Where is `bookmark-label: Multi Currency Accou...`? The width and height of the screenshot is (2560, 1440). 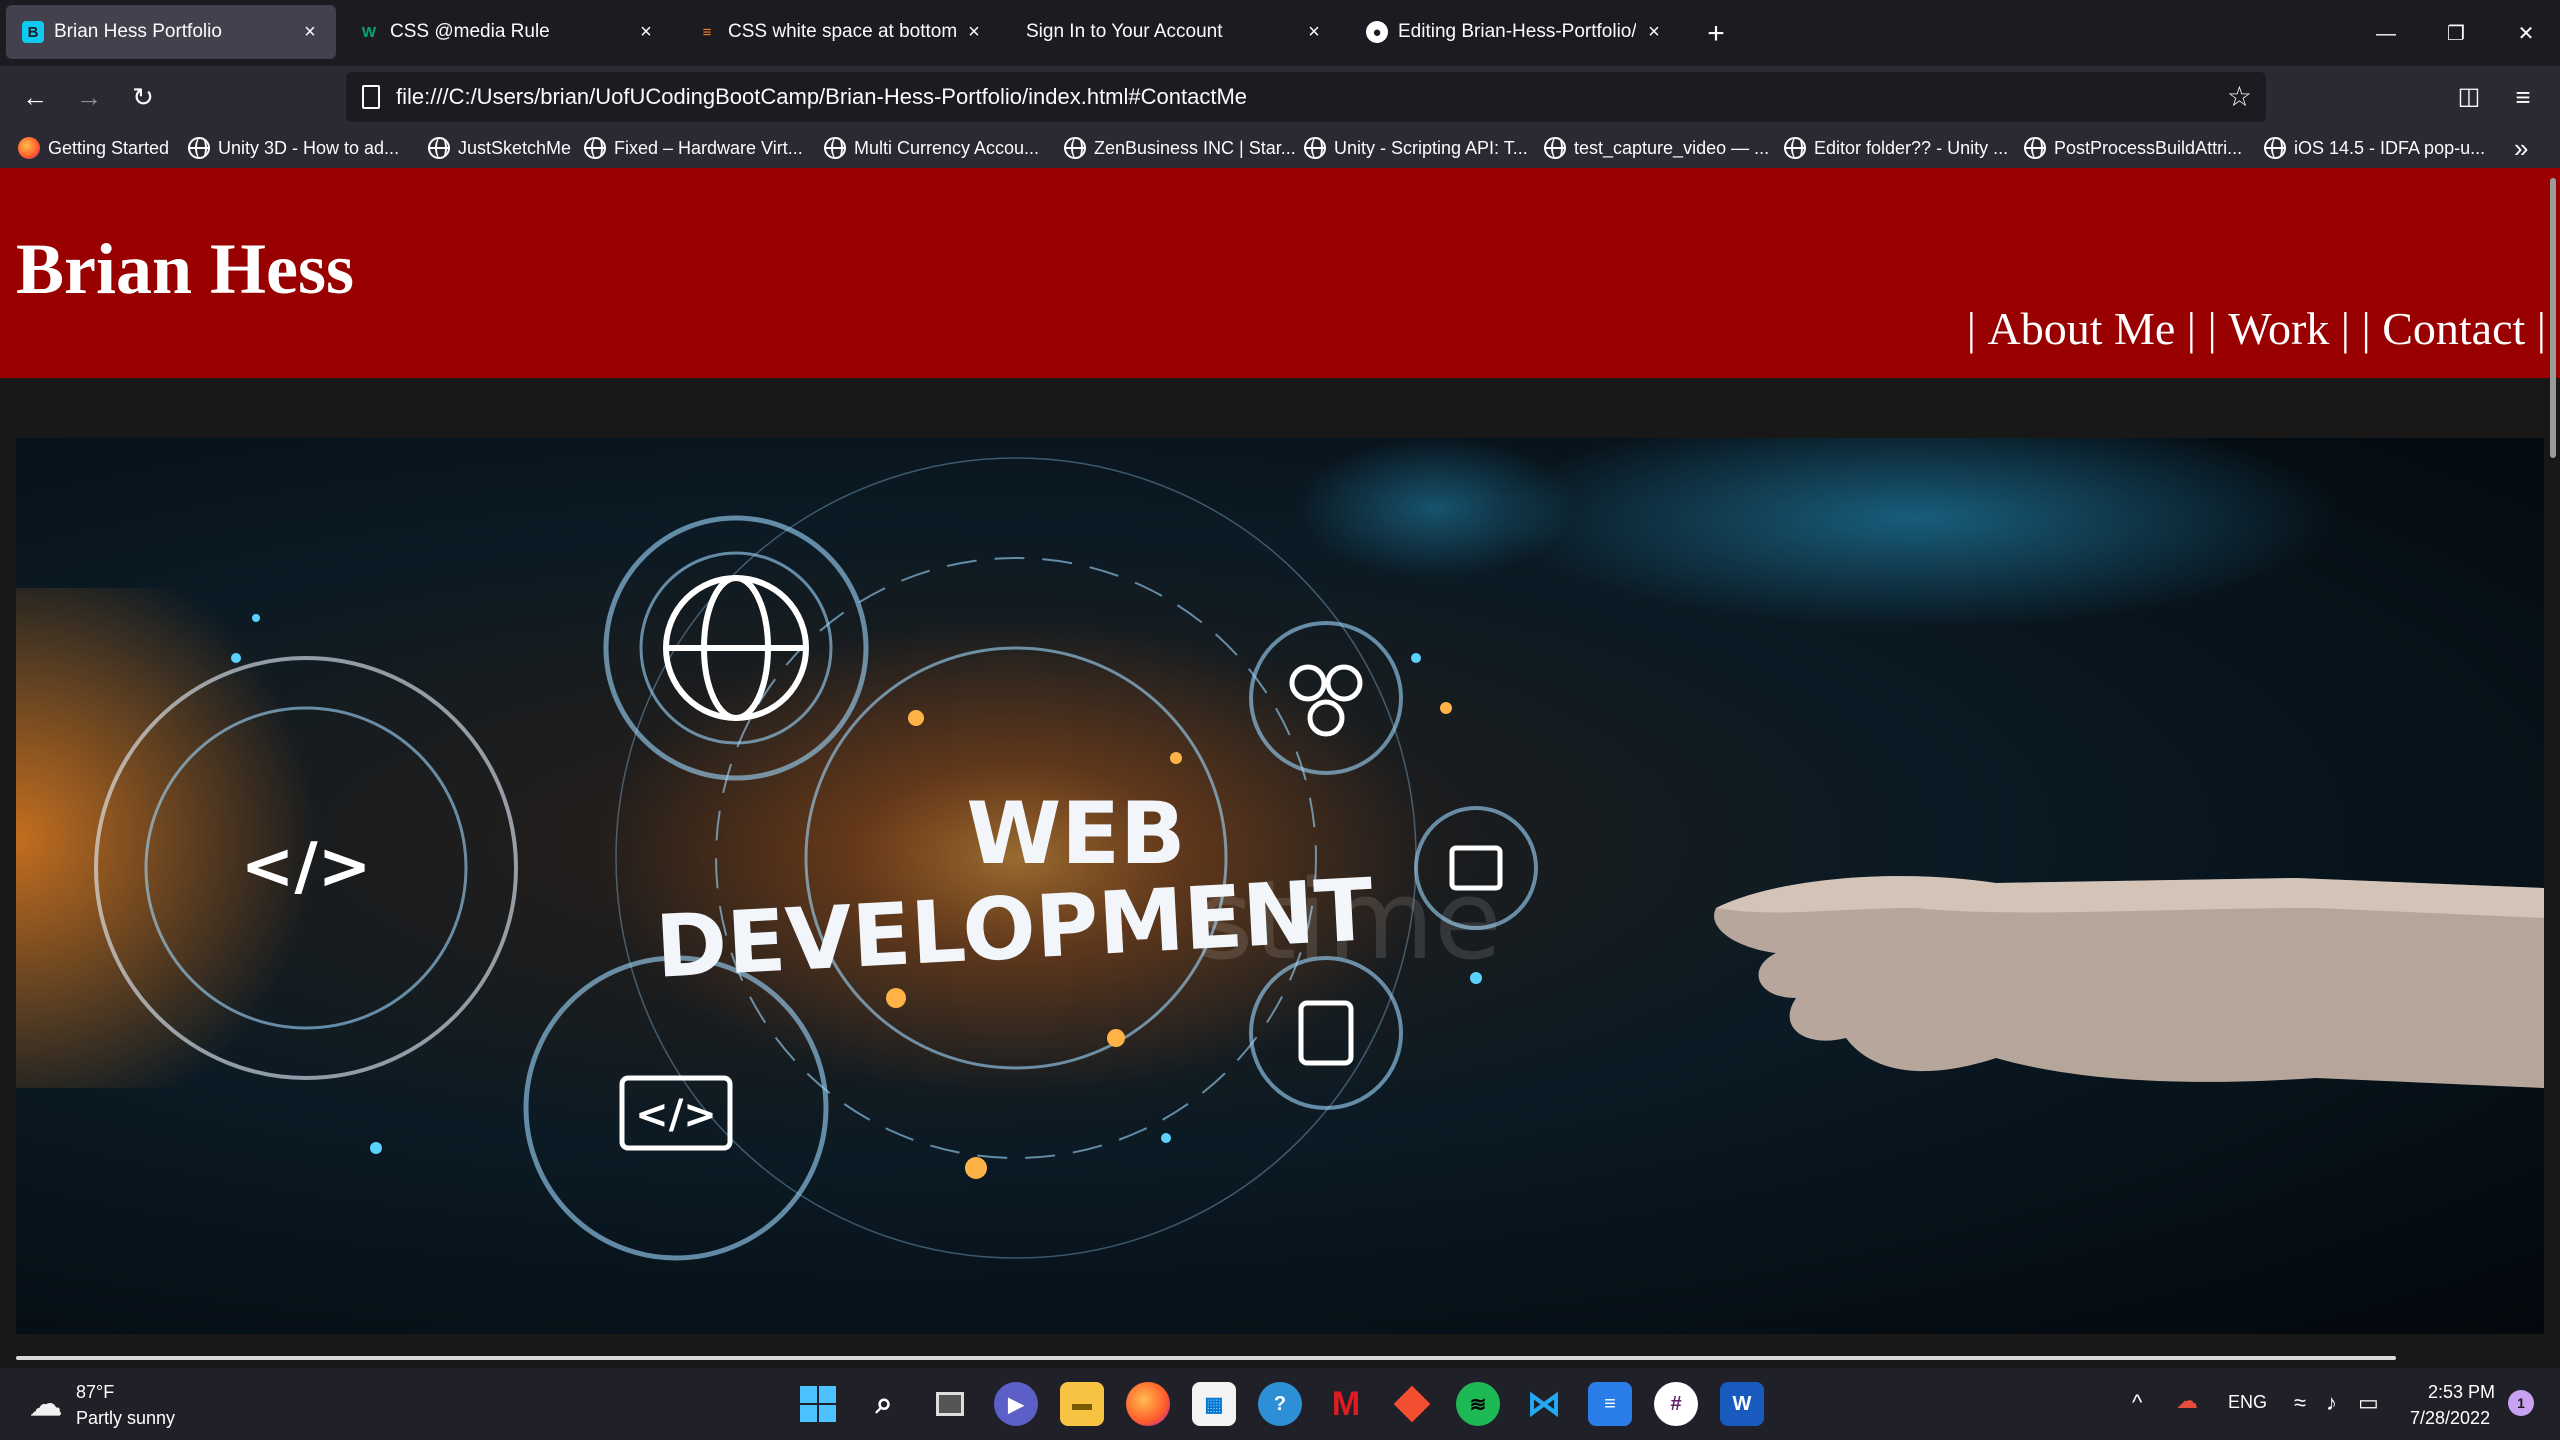
bookmark-label: Multi Currency Accou... is located at coordinates (947, 147).